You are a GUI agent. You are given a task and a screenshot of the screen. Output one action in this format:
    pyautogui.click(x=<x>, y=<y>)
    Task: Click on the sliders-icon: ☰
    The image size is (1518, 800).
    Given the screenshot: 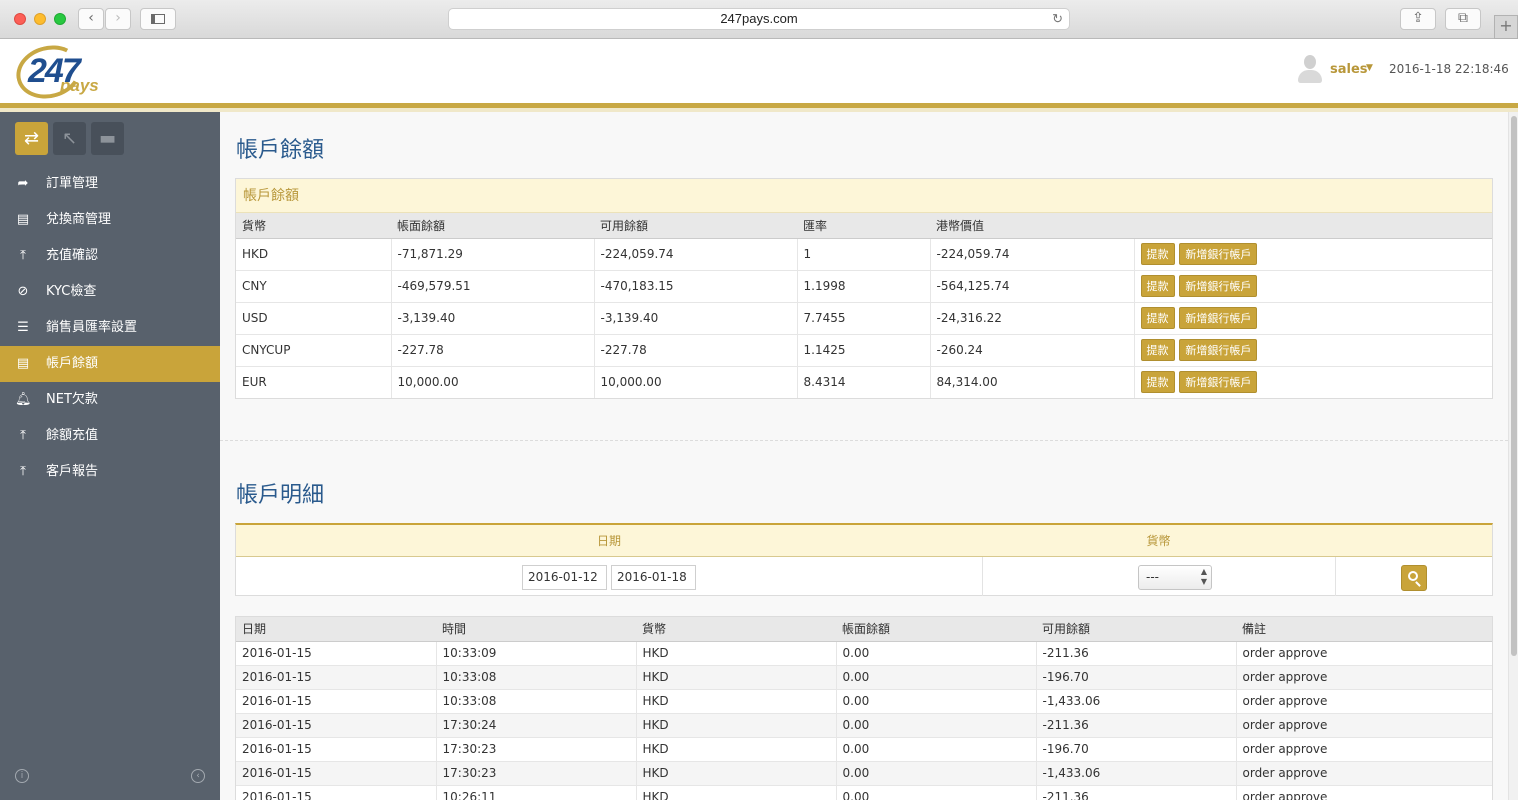 What is the action you would take?
    pyautogui.click(x=23, y=327)
    